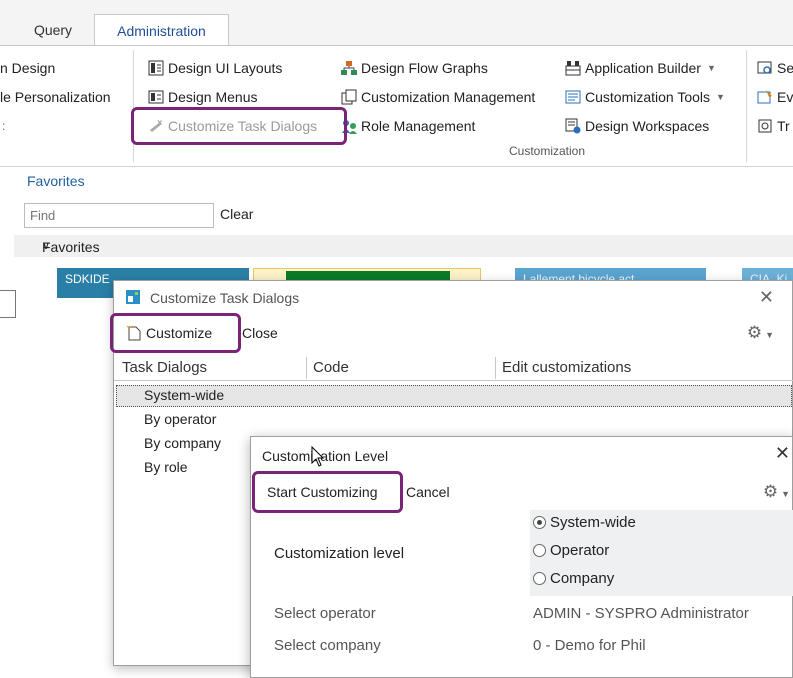 This screenshot has width=793, height=678. I want to click on ribbon-label: Ev, so click(785, 97).